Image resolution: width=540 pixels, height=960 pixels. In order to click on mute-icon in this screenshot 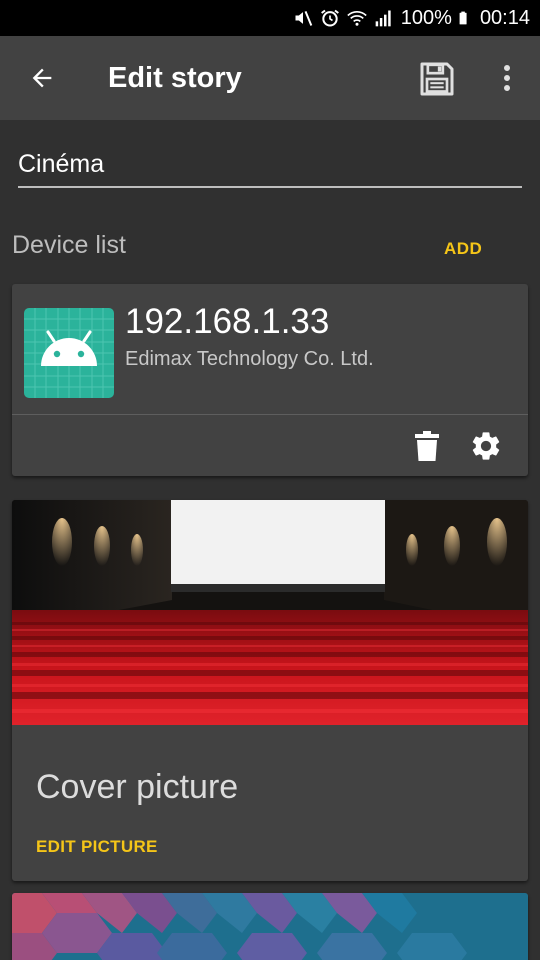, I will do `click(304, 18)`.